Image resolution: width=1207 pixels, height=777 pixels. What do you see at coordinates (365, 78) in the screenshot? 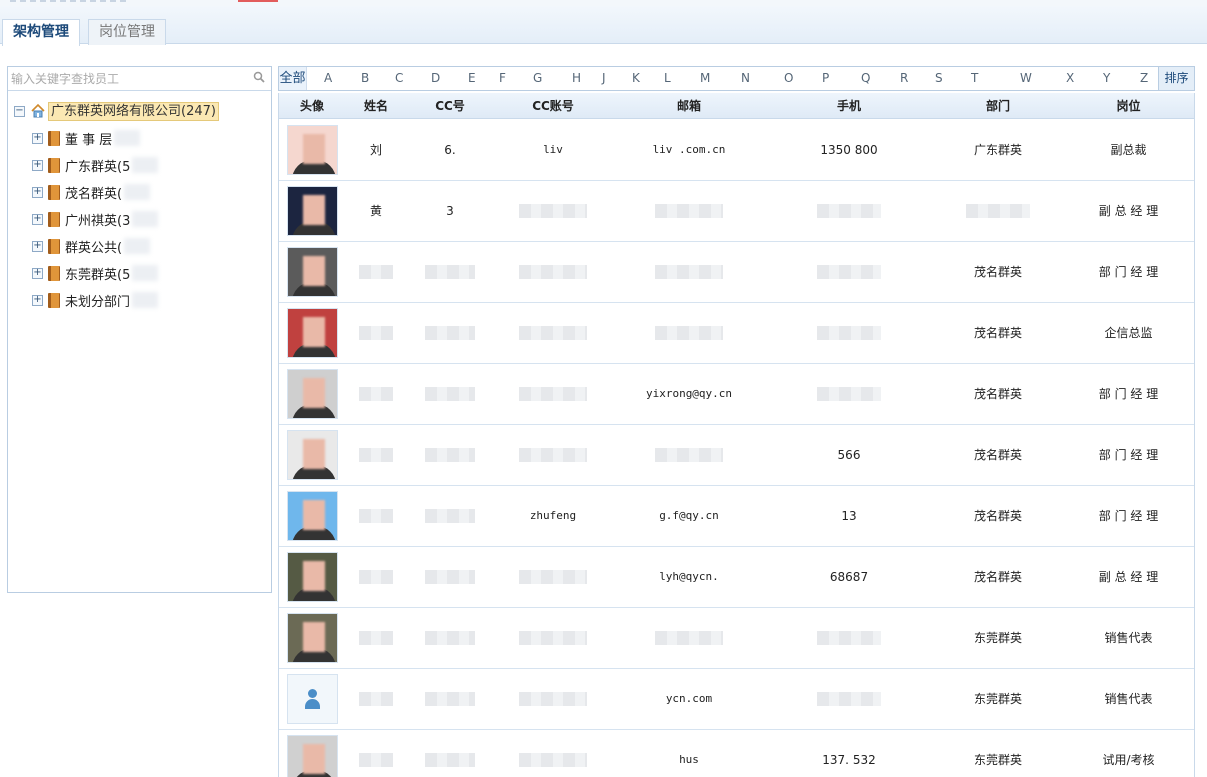
I see `letter-b: B` at bounding box center [365, 78].